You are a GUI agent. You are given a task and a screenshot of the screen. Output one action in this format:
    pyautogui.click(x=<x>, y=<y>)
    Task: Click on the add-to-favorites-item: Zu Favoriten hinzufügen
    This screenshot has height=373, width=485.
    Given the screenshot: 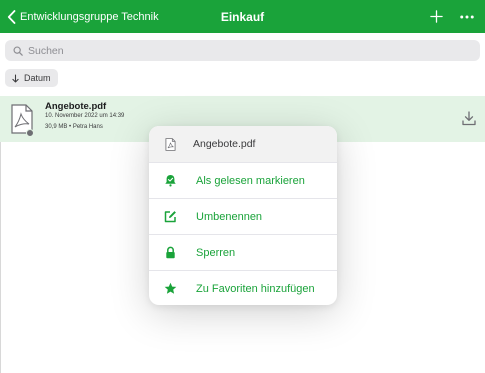 What is the action you would take?
    pyautogui.click(x=243, y=287)
    